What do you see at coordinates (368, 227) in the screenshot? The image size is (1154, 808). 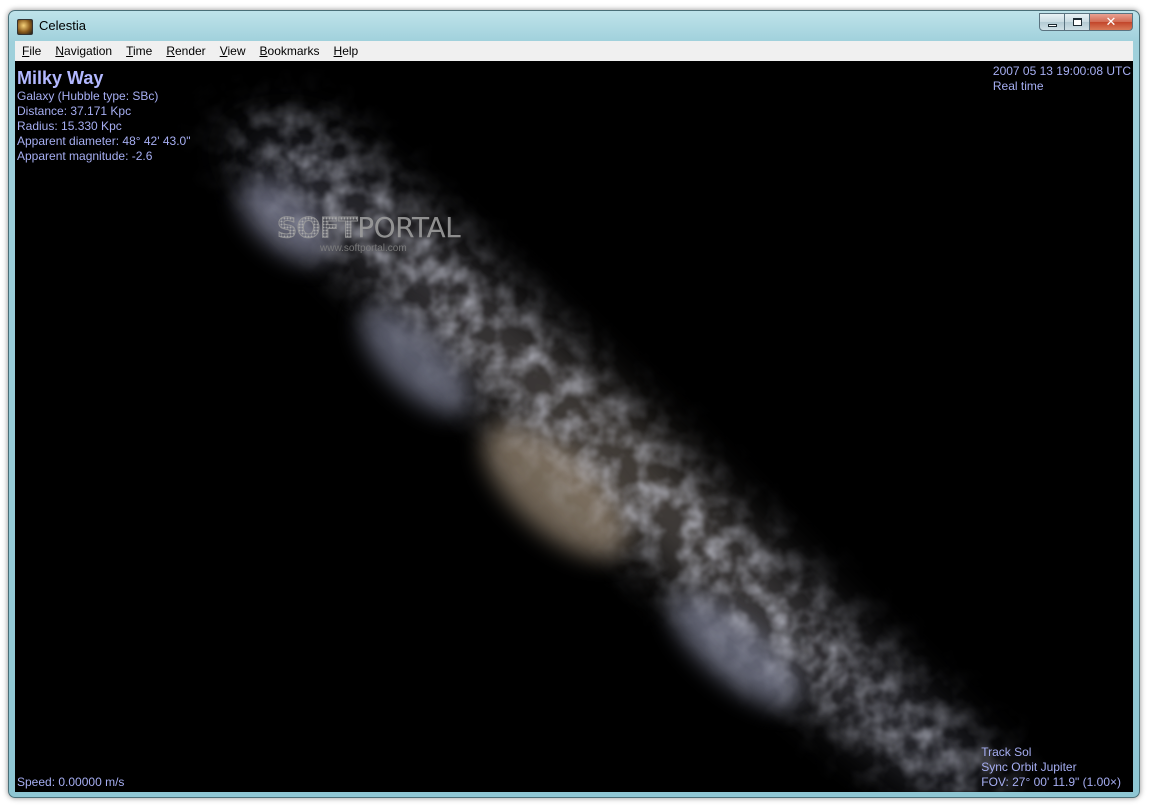 I see `softportal-logo: SOFTPORTAL` at bounding box center [368, 227].